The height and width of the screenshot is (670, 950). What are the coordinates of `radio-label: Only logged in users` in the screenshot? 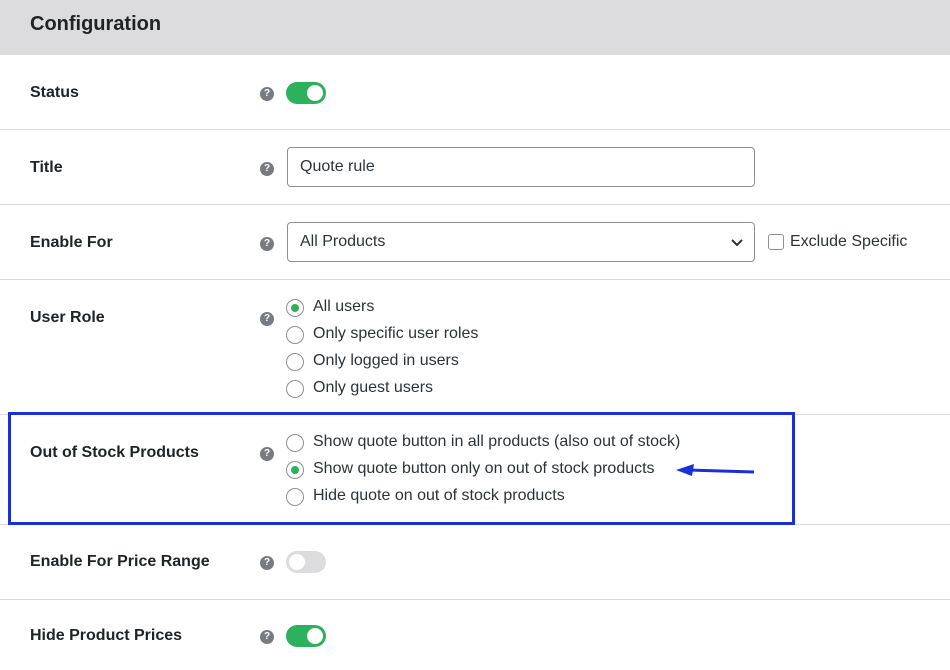 It's located at (386, 360).